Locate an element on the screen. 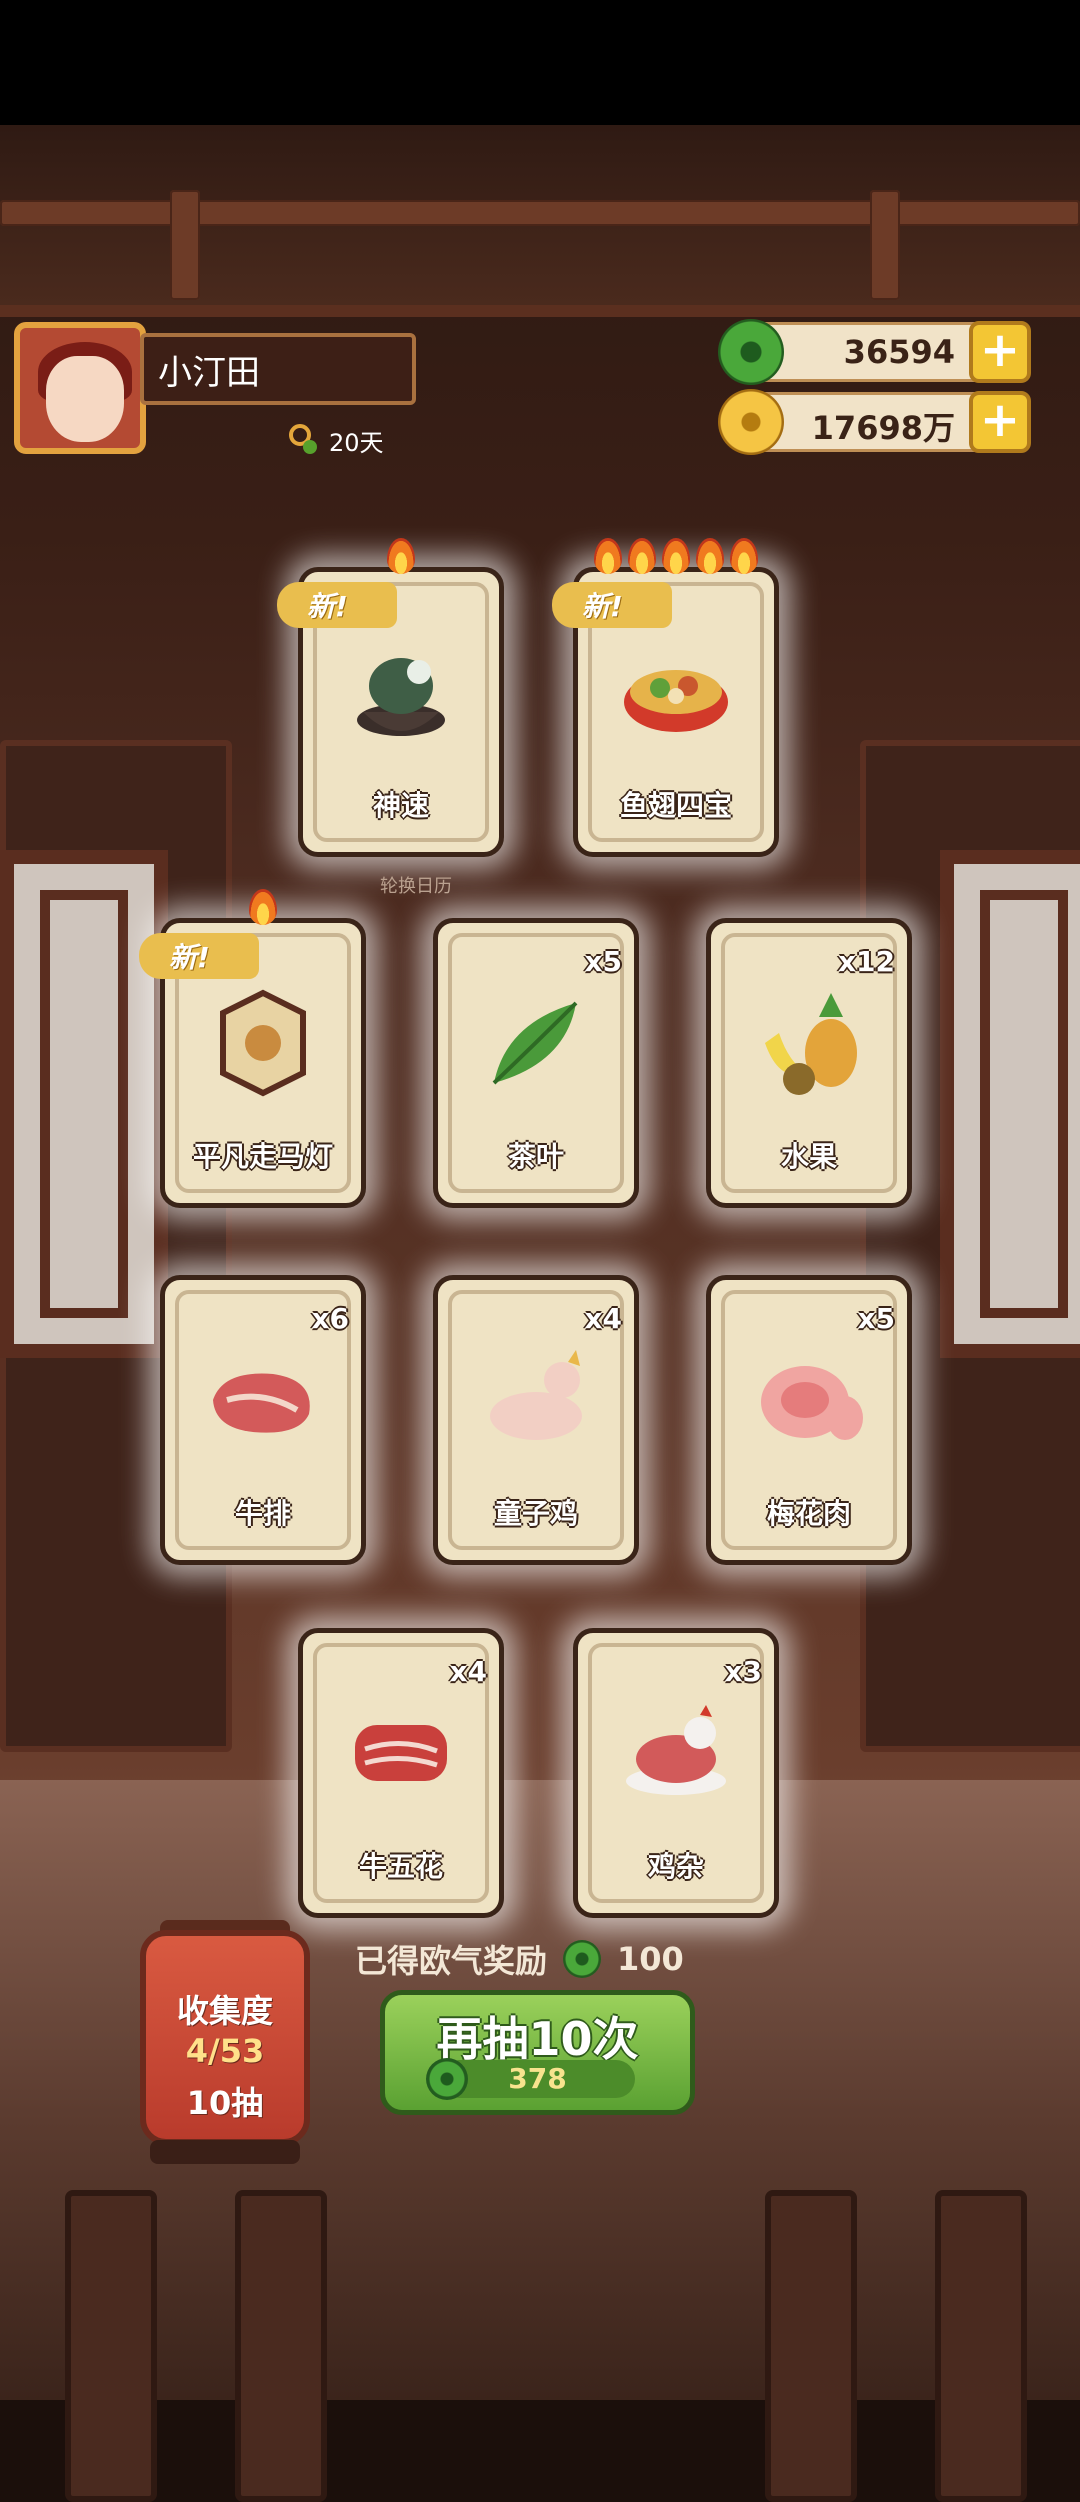  tea-leaf-icon is located at coordinates (535, 1043).